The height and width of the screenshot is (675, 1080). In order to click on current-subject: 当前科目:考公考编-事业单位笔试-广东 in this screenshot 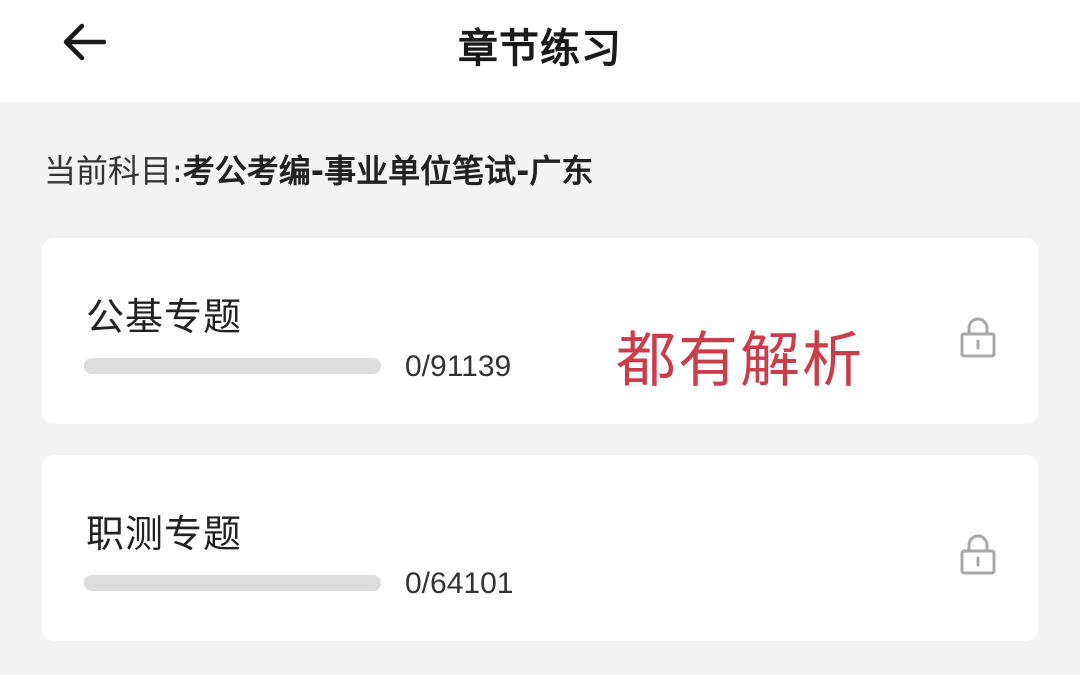, I will do `click(318, 169)`.